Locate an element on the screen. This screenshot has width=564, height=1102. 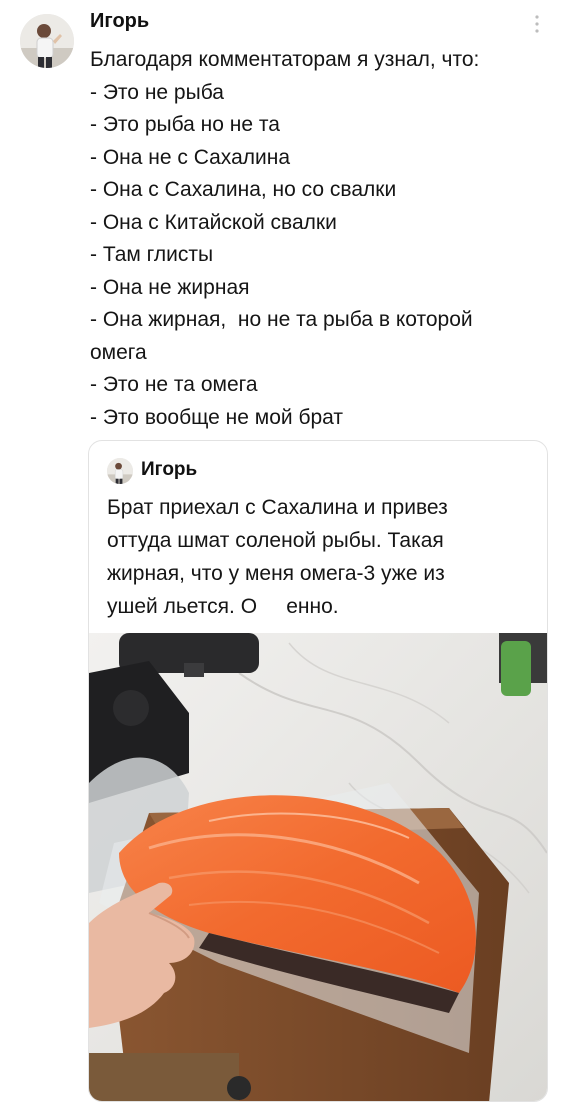
quoted-author-avatar is located at coordinates (120, 471).